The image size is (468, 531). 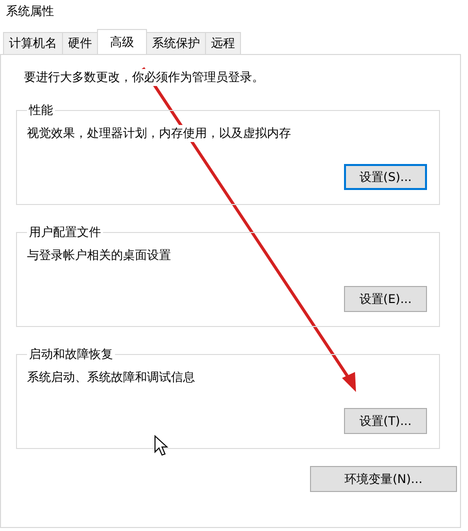 What do you see at coordinates (80, 43) in the screenshot?
I see `tab: 硬件` at bounding box center [80, 43].